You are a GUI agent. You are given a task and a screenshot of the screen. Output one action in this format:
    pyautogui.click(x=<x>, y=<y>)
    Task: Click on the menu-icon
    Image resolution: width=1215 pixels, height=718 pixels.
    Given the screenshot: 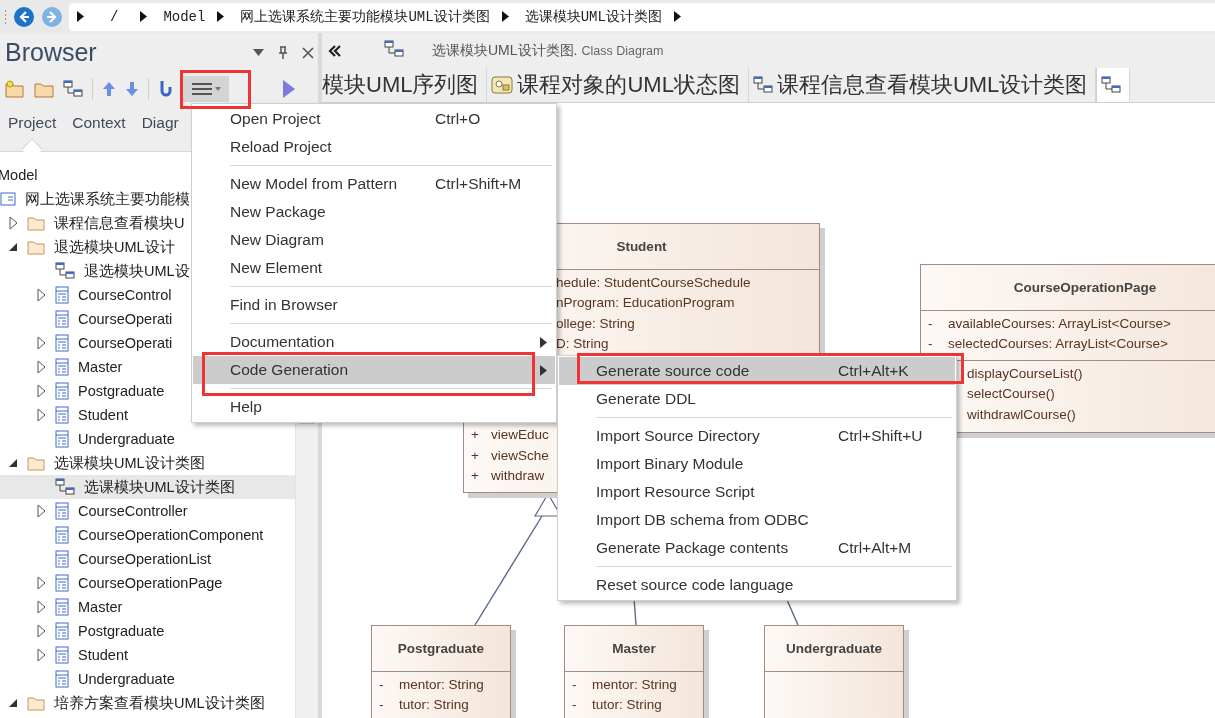 What is the action you would take?
    pyautogui.click(x=201, y=89)
    